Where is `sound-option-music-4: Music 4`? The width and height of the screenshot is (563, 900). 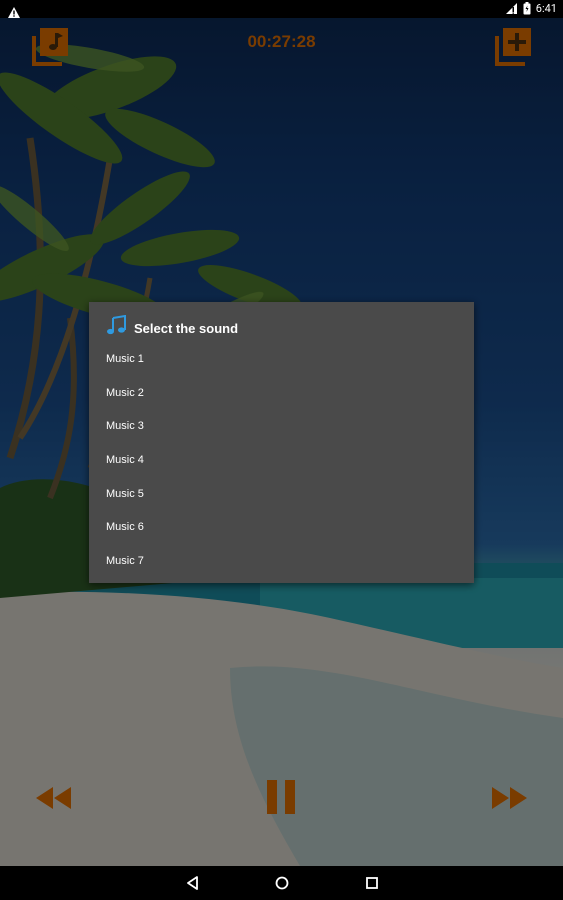
sound-option-music-4: Music 4 is located at coordinates (281, 460).